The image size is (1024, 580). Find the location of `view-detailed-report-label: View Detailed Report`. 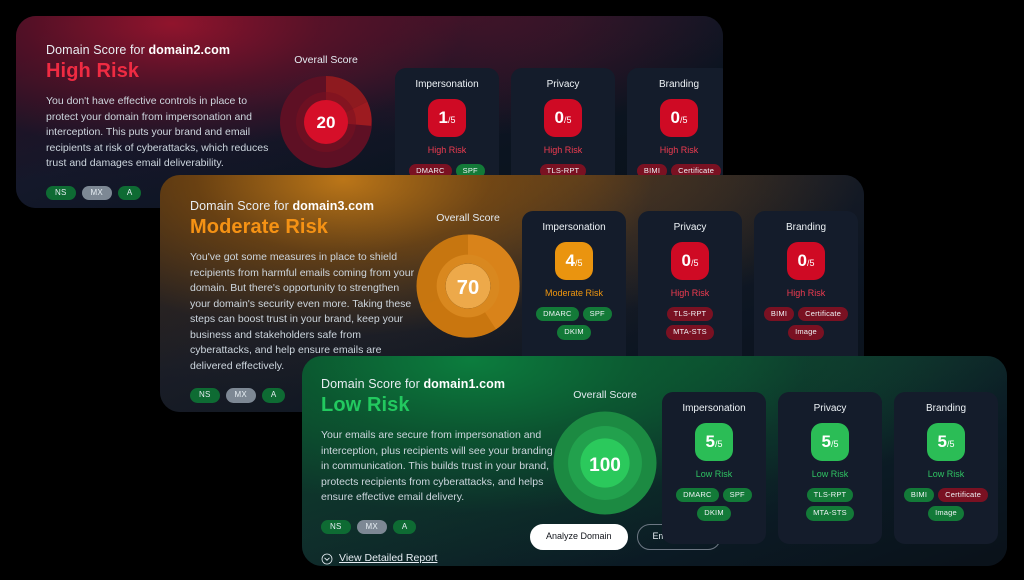

view-detailed-report-label: View Detailed Report is located at coordinates (388, 558).